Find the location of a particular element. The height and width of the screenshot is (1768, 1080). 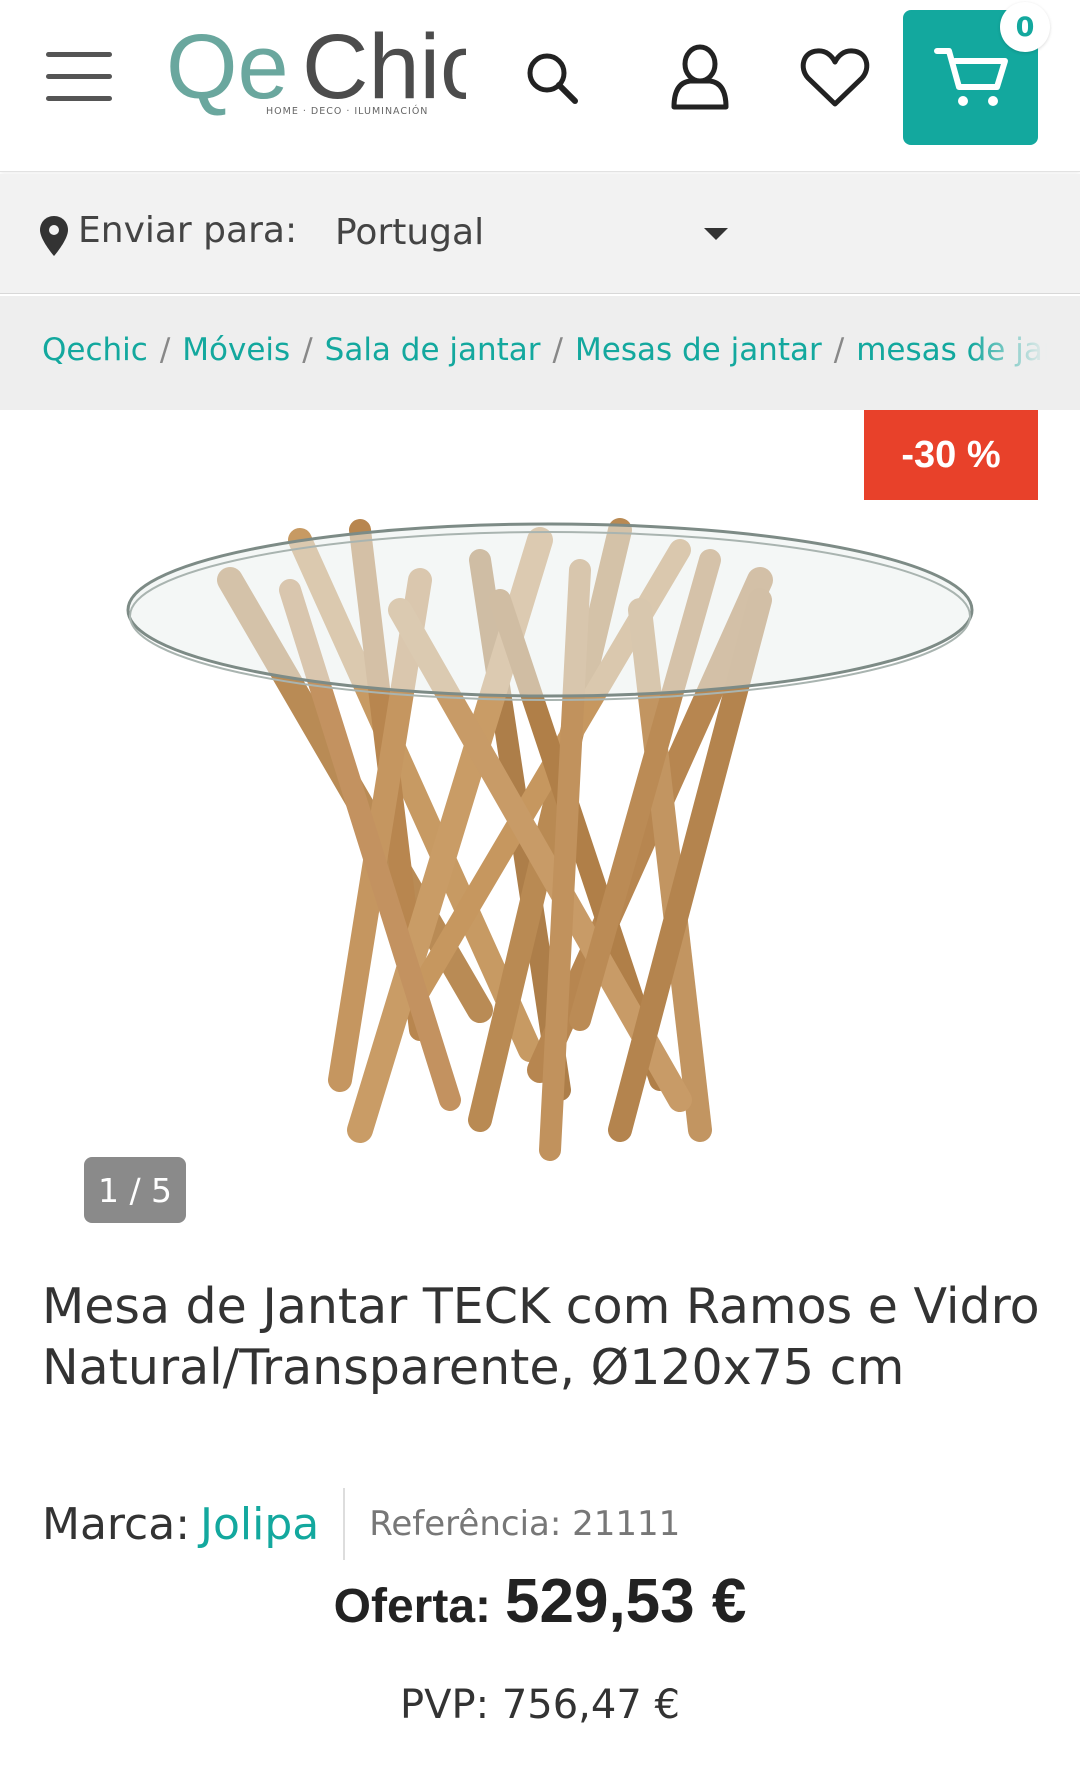

search-icon is located at coordinates (552, 78).